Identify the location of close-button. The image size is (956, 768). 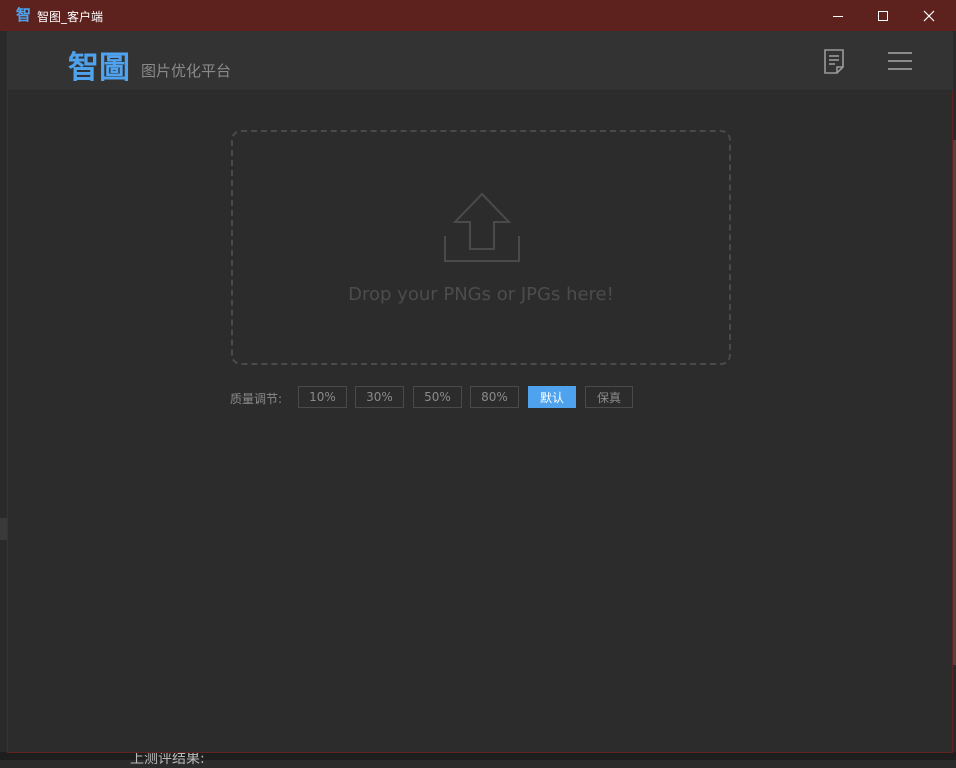
(929, 15).